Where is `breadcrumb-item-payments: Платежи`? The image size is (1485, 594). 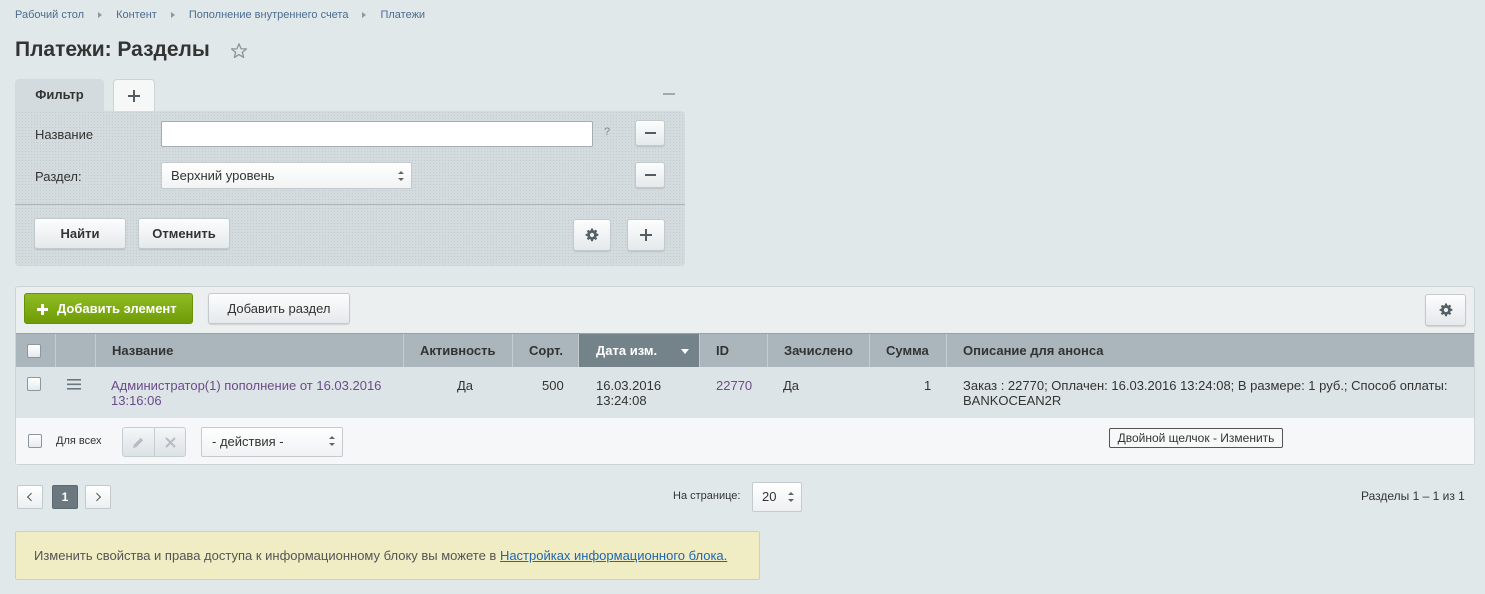
breadcrumb-item-payments: Платежи is located at coordinates (402, 15).